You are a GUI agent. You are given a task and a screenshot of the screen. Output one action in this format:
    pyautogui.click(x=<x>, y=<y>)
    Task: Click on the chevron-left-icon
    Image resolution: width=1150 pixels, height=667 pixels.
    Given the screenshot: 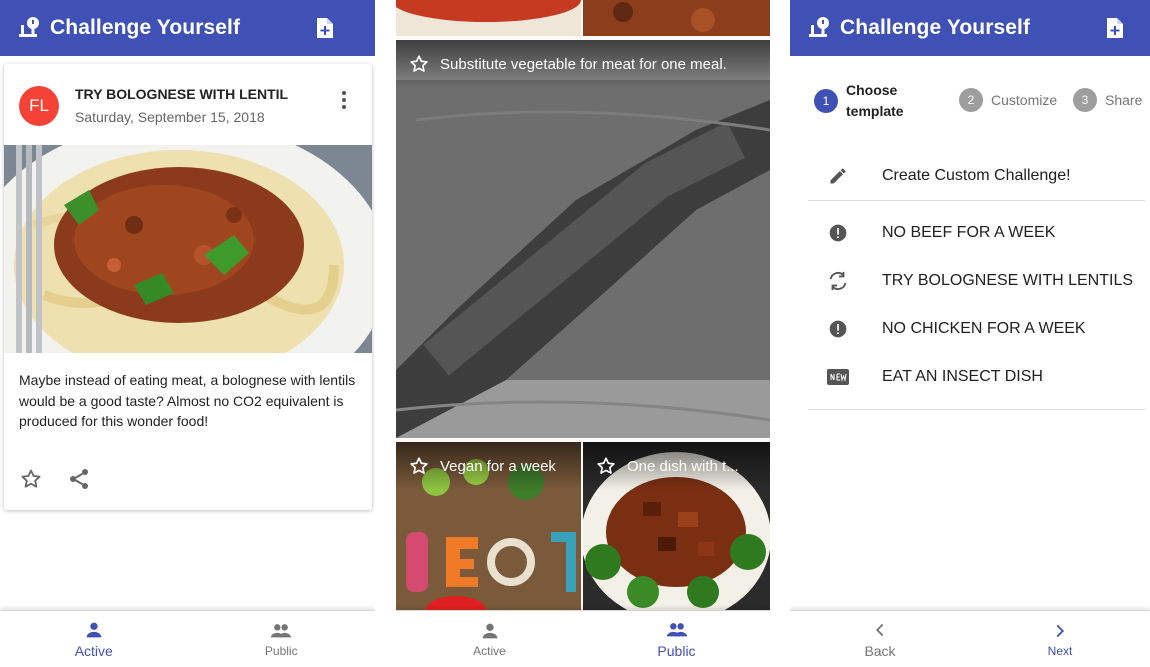 What is the action you would take?
    pyautogui.click(x=879, y=630)
    